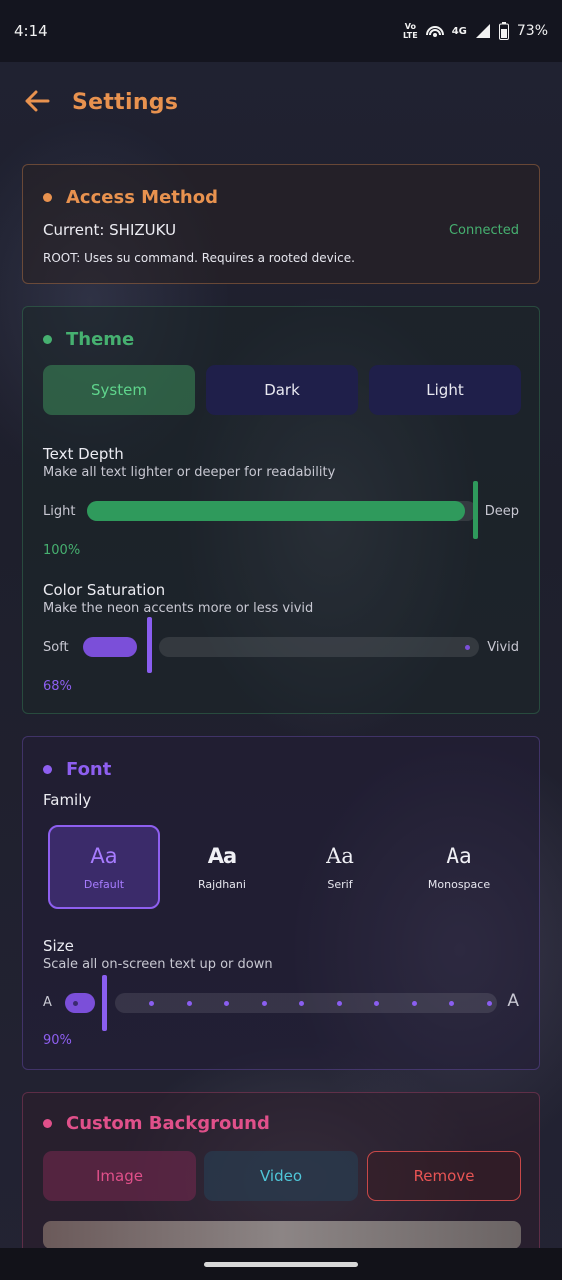  Describe the element at coordinates (513, 1001) in the screenshot. I see `font-size-max-label: A` at that location.